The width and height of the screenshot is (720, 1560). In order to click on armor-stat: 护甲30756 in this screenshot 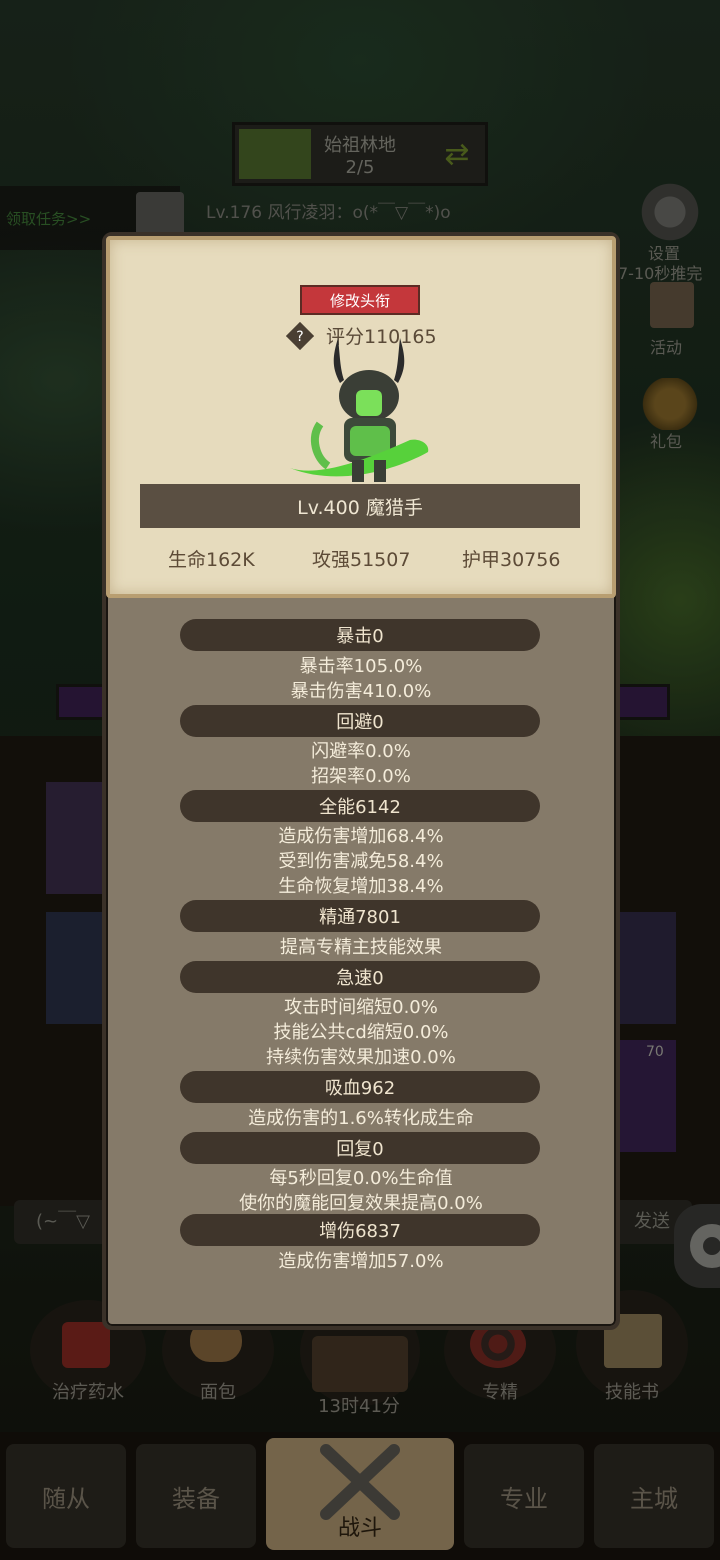, I will do `click(511, 560)`.